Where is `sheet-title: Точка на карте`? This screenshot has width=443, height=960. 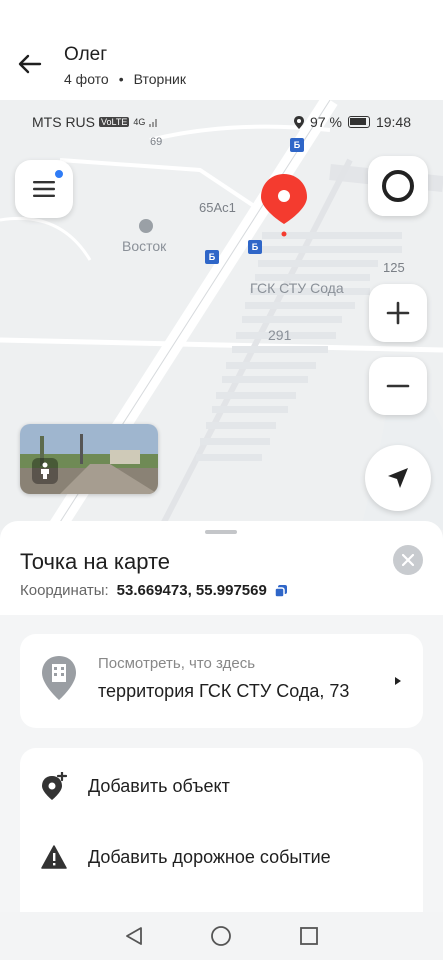
sheet-title: Точка на карте is located at coordinates (95, 561).